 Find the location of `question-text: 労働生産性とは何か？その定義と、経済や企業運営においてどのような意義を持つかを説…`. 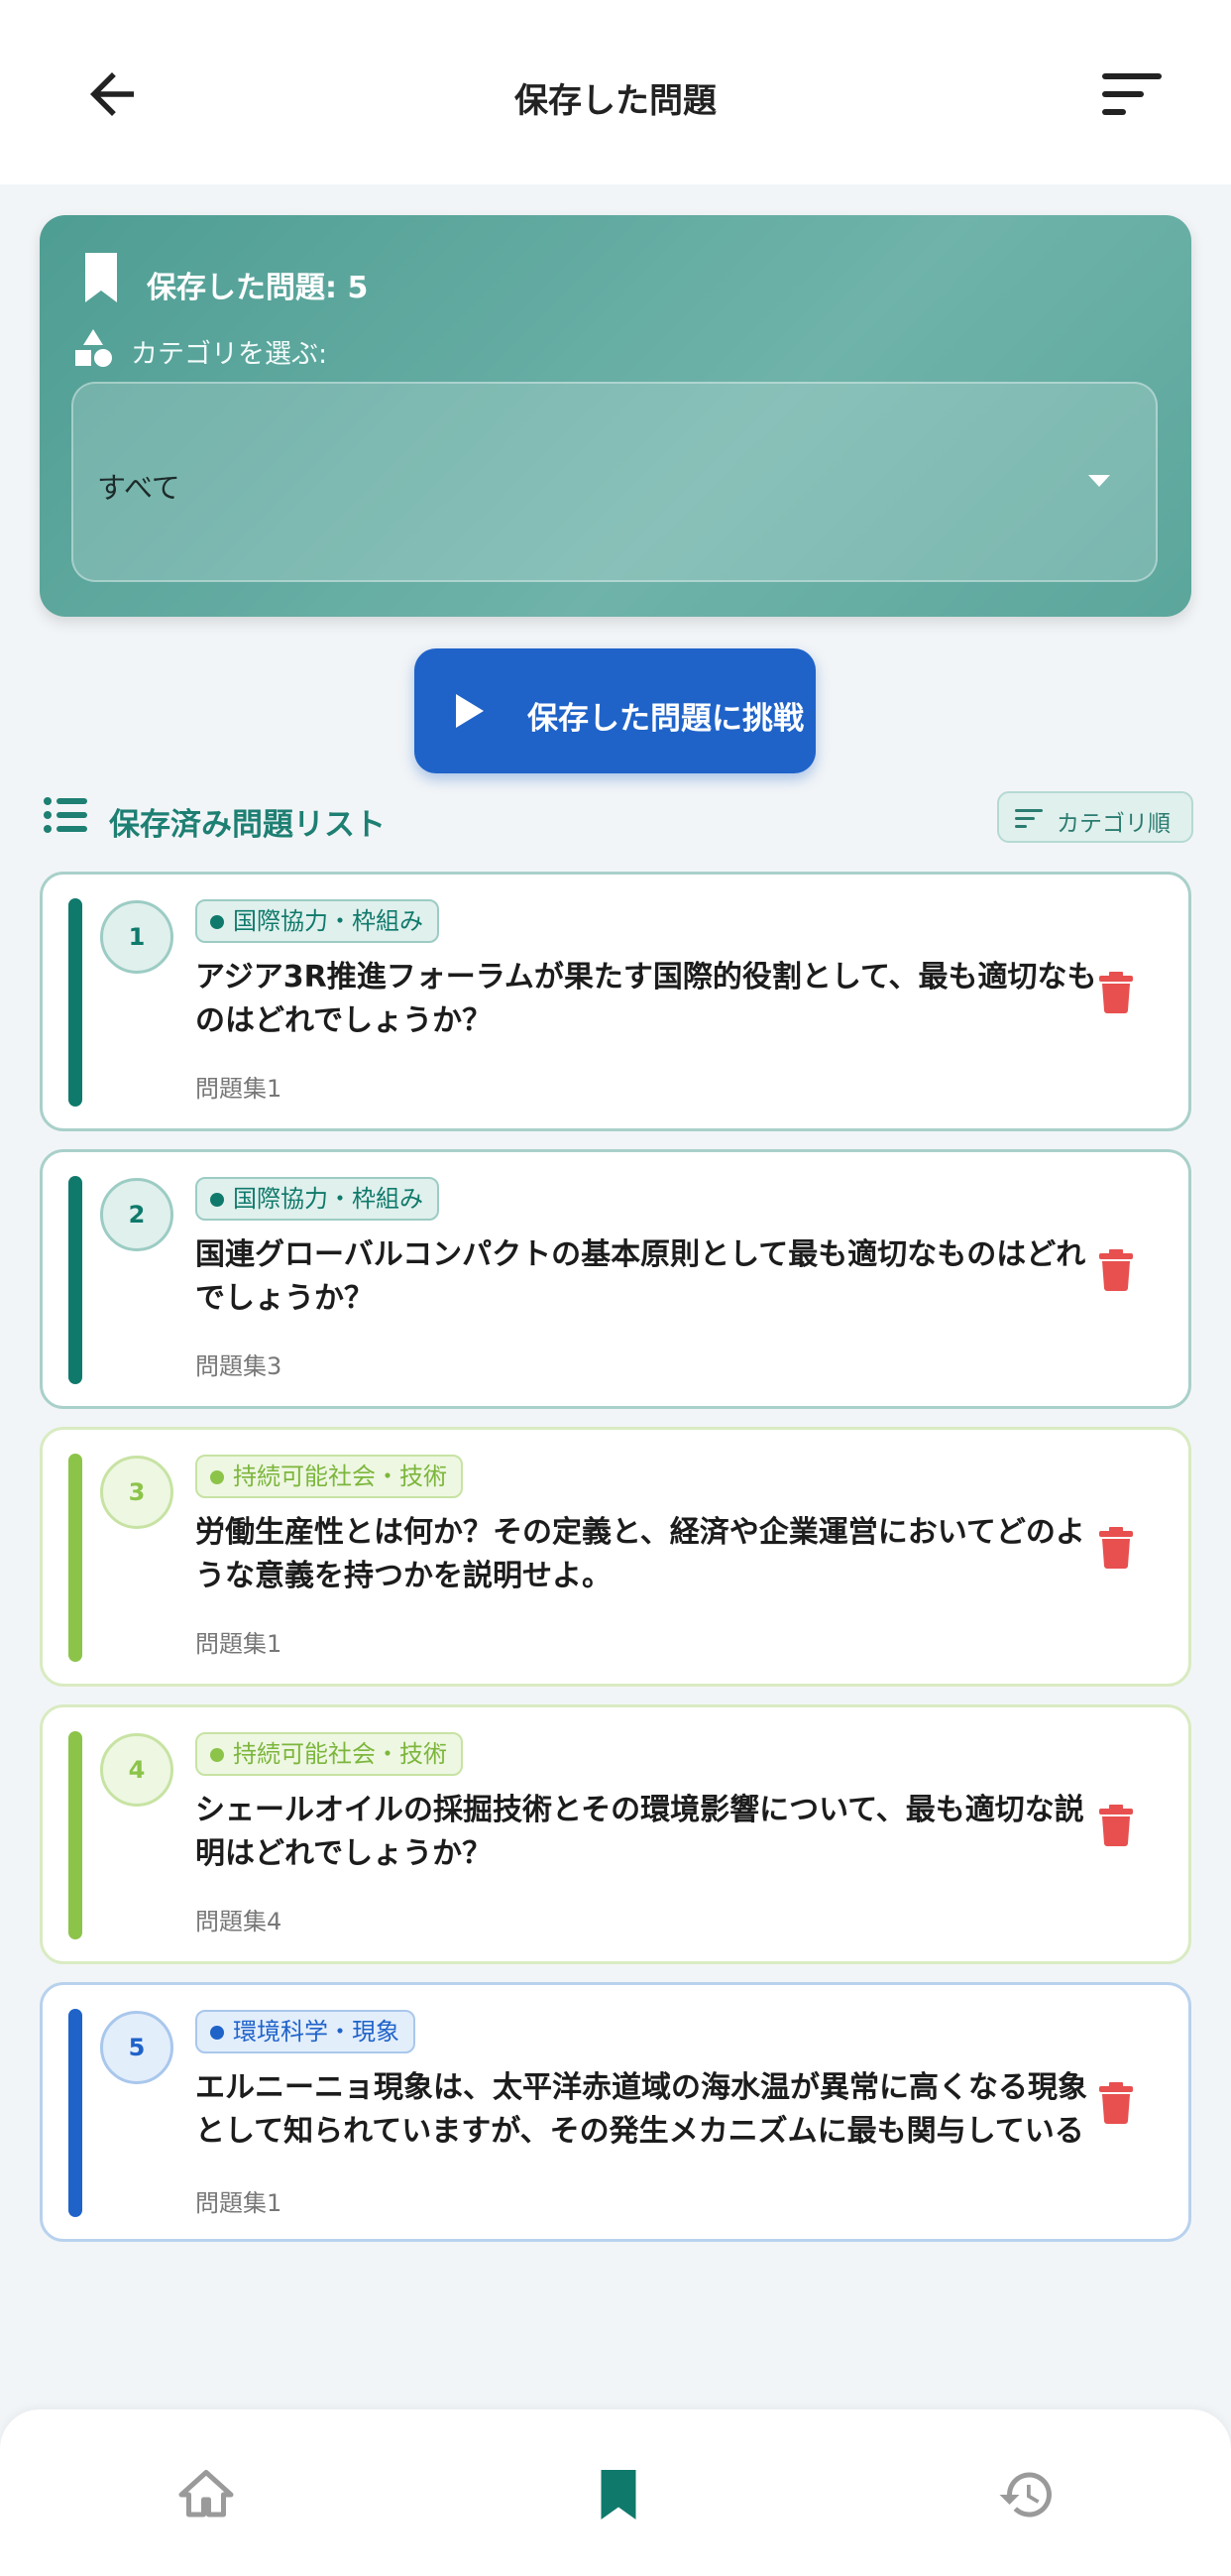

question-text: 労働生産性とは何か？その定義と、経済や企業運営においてどのような意義を持つかを説… is located at coordinates (640, 1554).